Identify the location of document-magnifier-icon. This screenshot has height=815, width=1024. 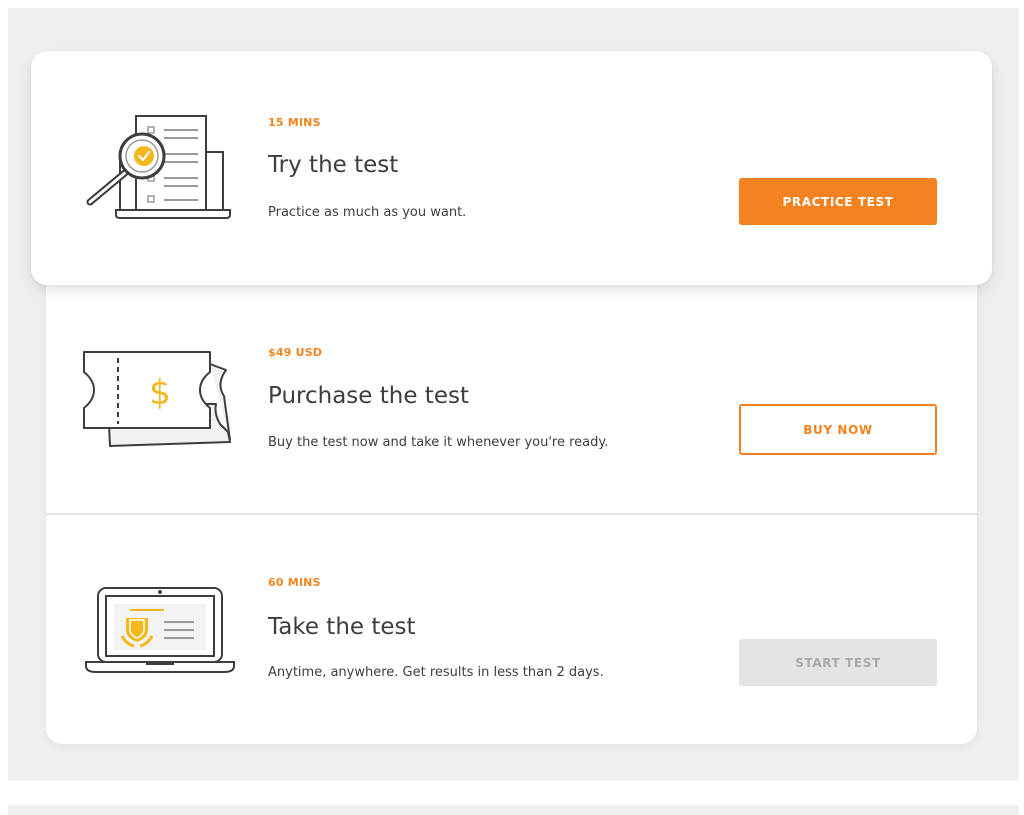
(158, 167).